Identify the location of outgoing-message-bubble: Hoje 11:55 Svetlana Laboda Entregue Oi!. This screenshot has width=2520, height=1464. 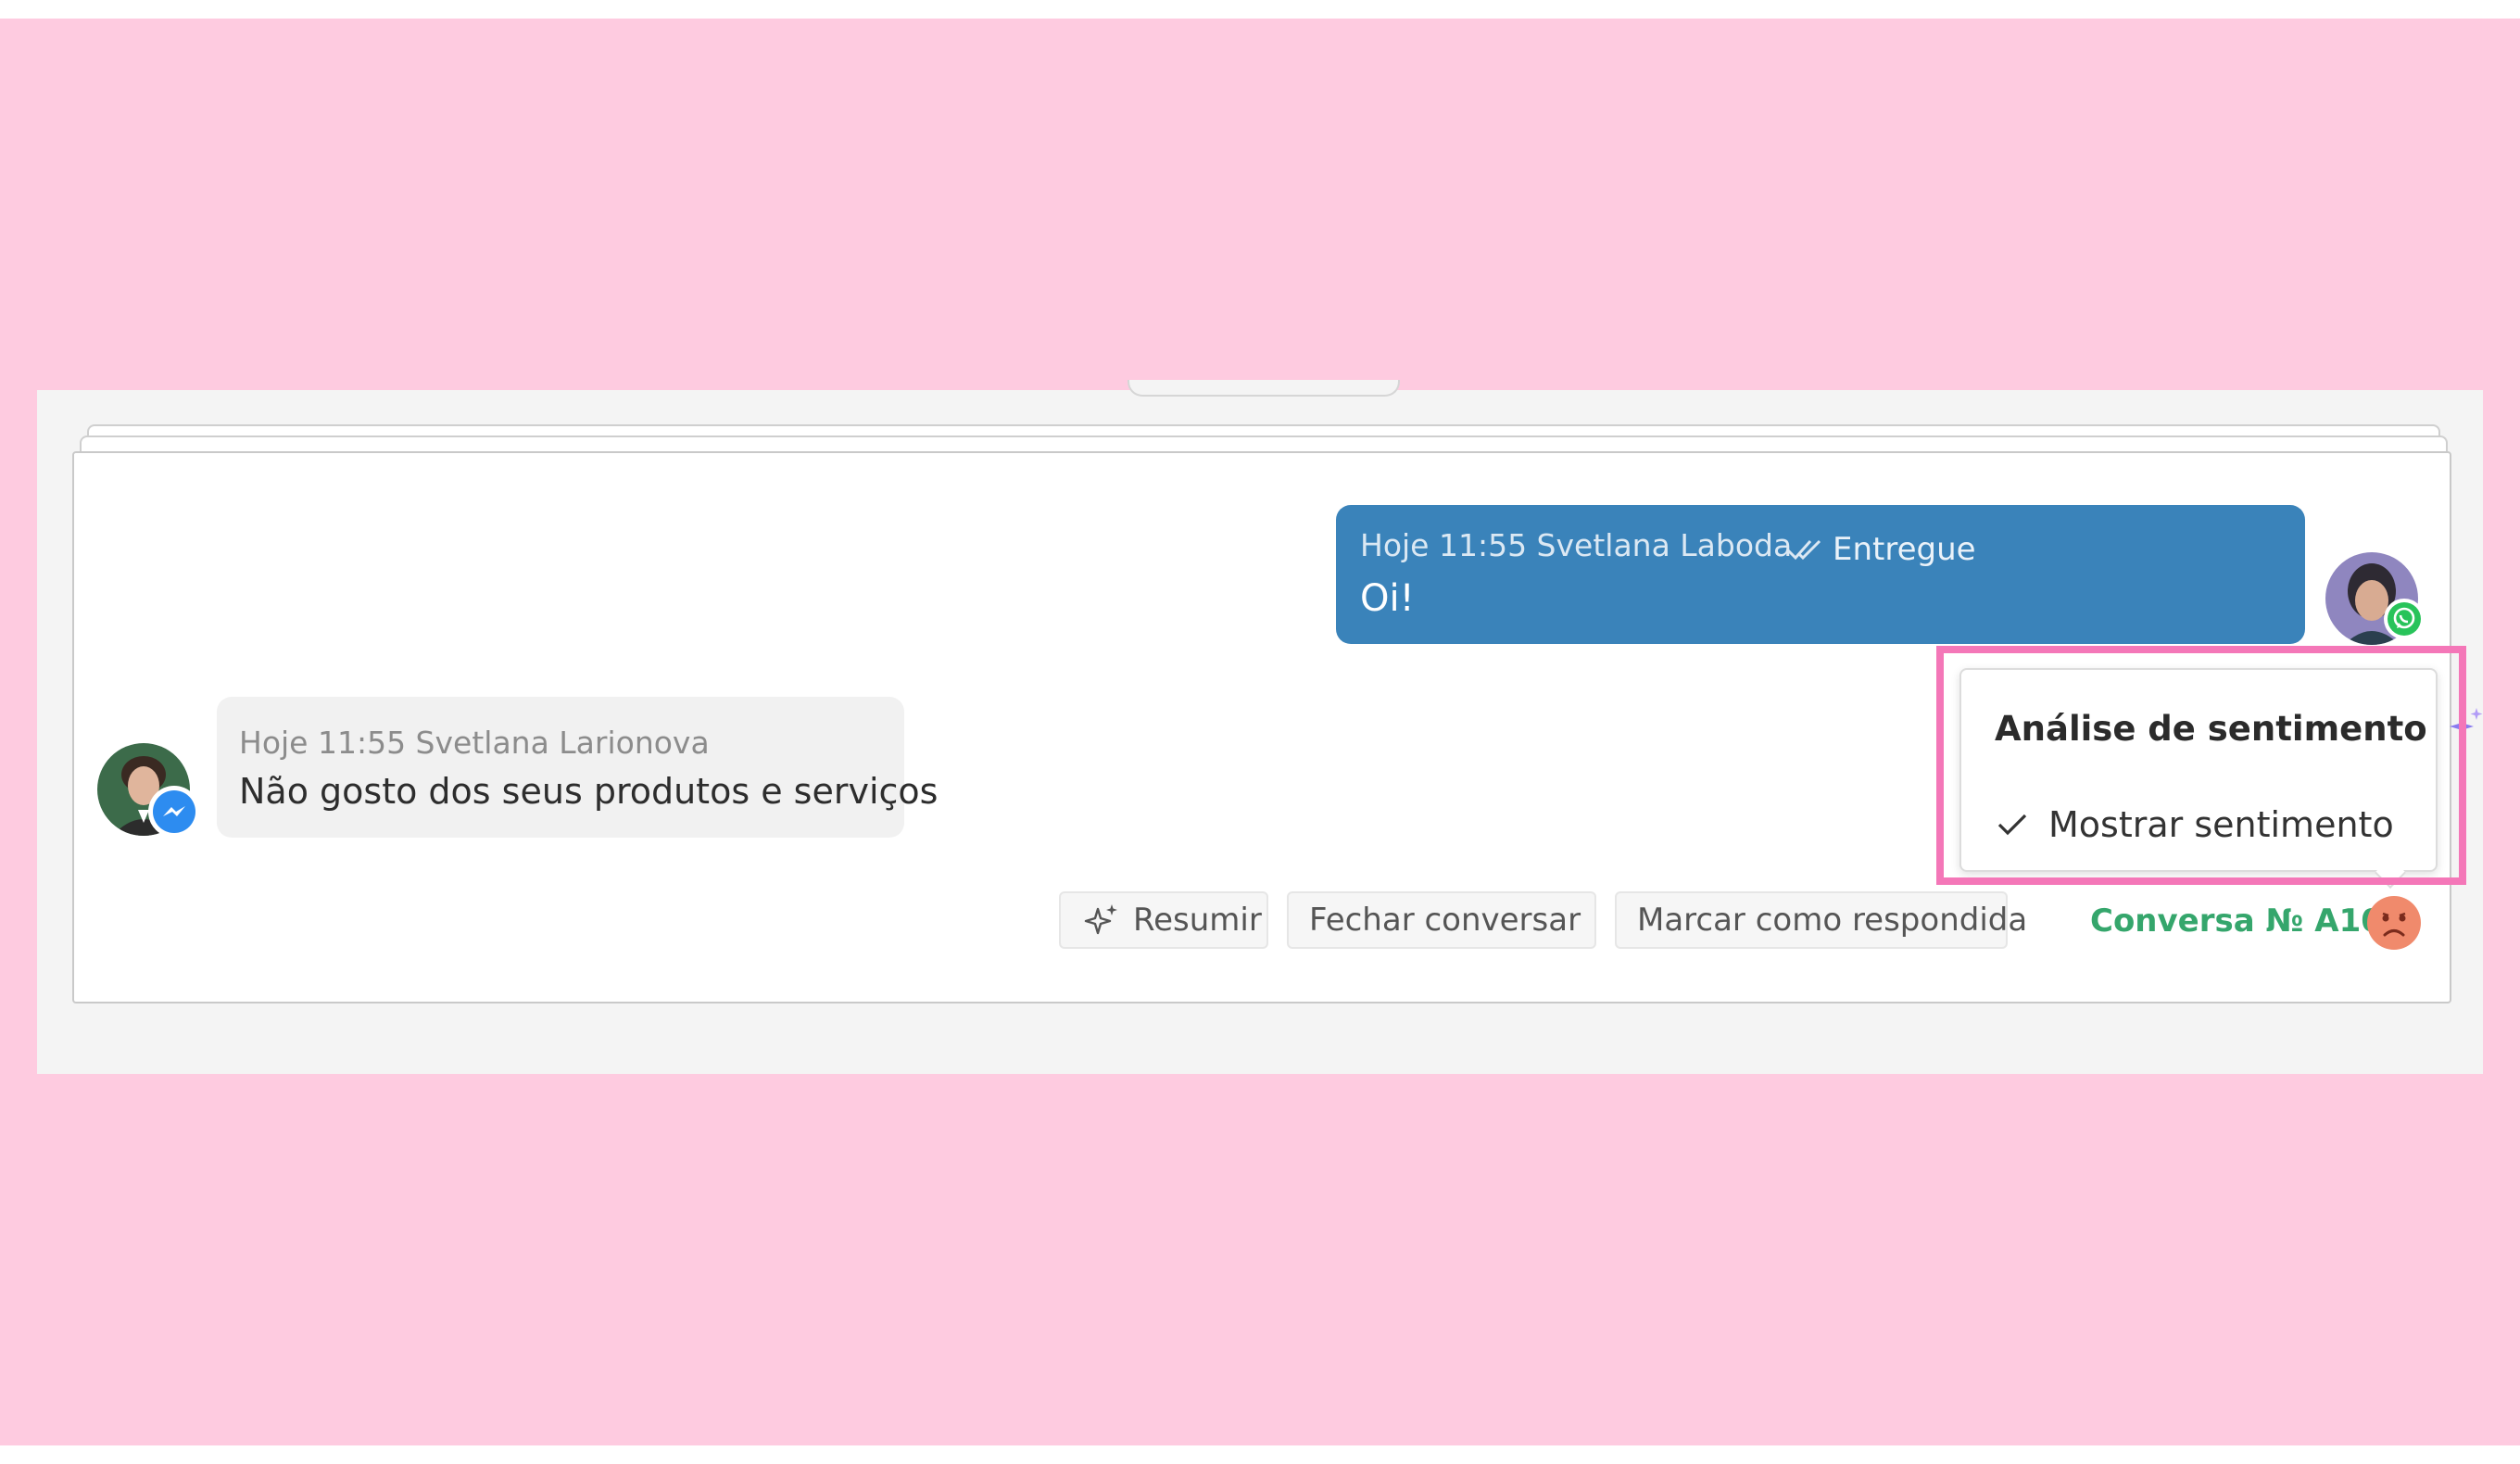
(1820, 574).